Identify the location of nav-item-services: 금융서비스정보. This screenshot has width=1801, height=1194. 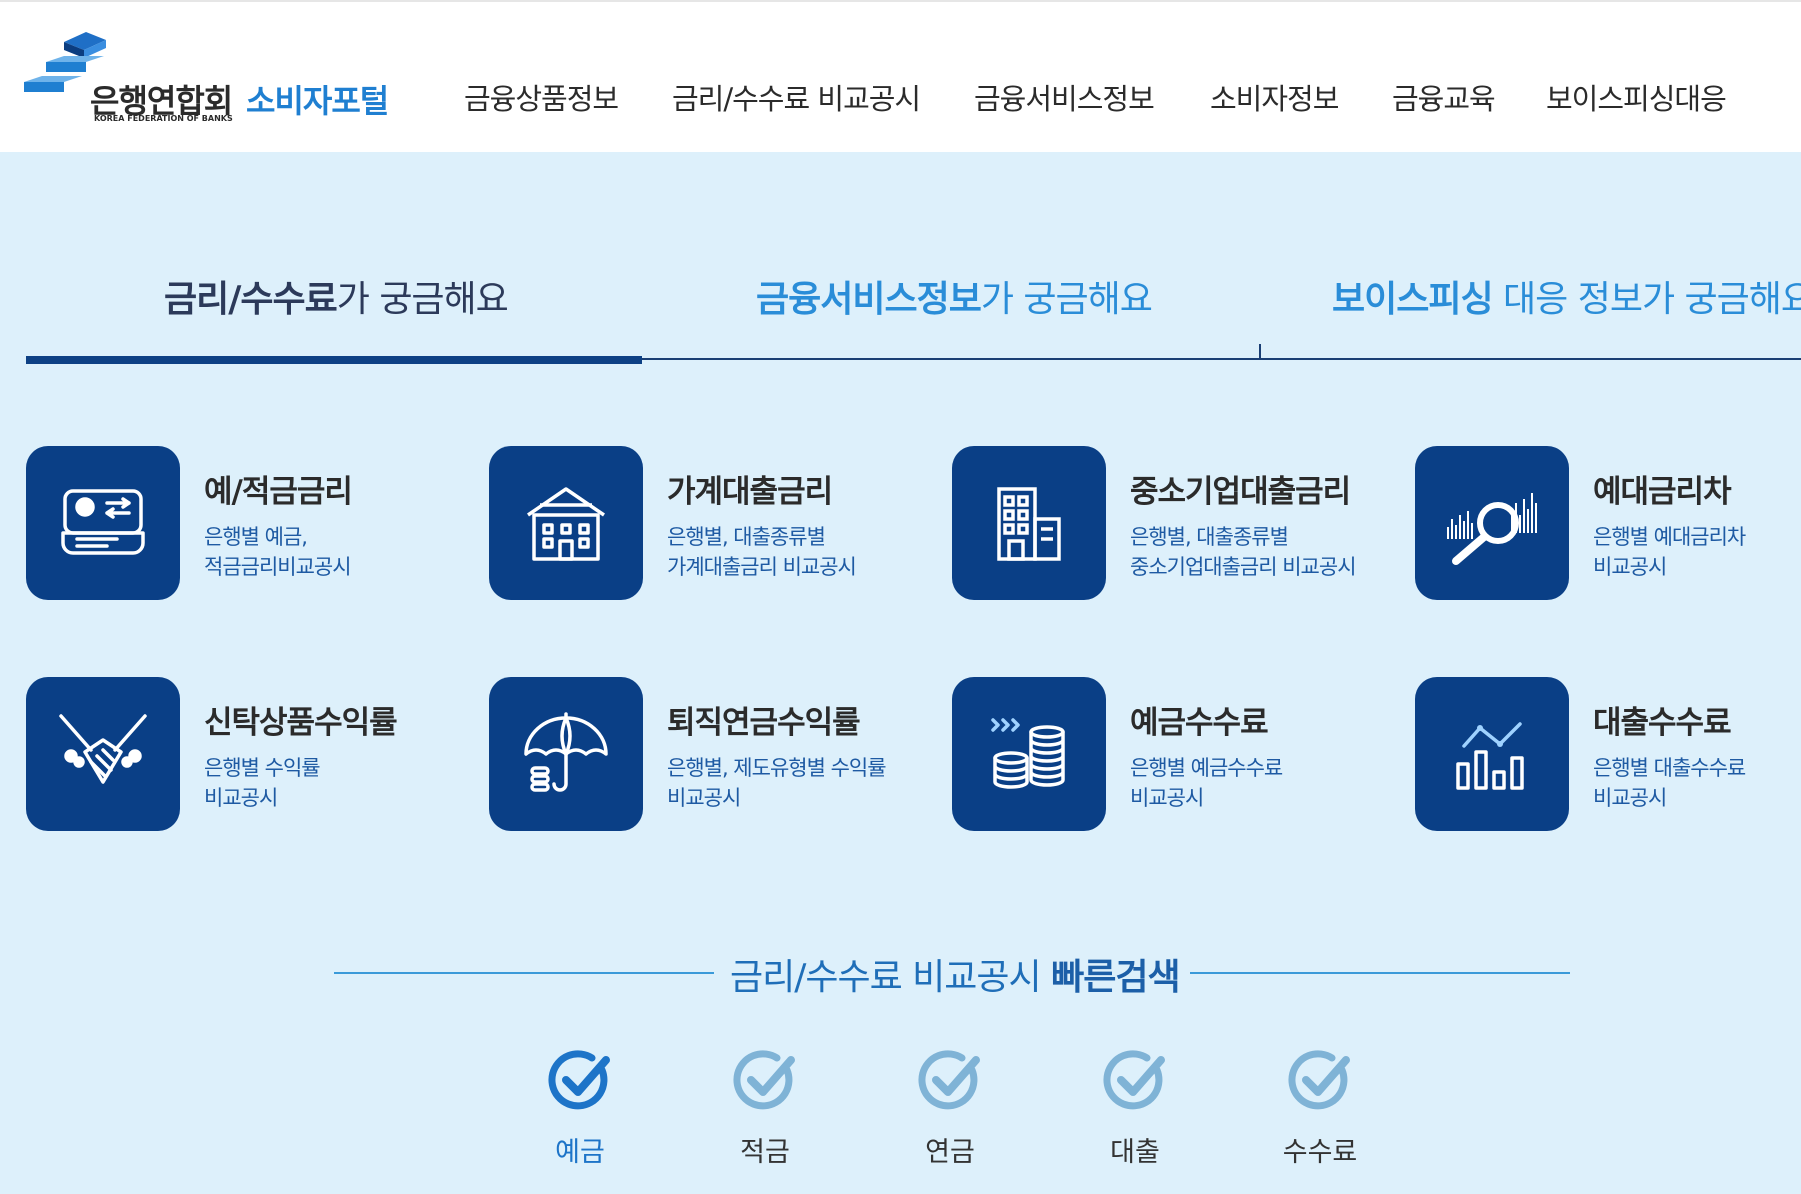
(1064, 97).